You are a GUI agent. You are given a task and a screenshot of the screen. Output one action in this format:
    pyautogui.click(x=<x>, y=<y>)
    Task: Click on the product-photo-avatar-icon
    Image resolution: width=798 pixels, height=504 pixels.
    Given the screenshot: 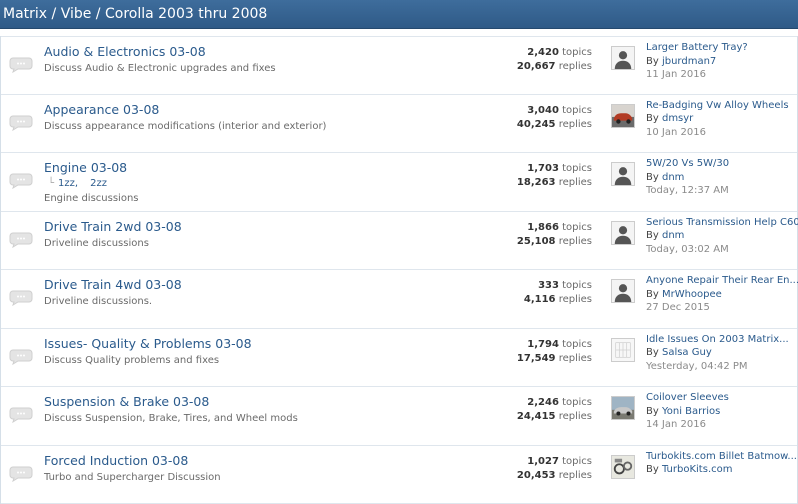 What is the action you would take?
    pyautogui.click(x=623, y=467)
    